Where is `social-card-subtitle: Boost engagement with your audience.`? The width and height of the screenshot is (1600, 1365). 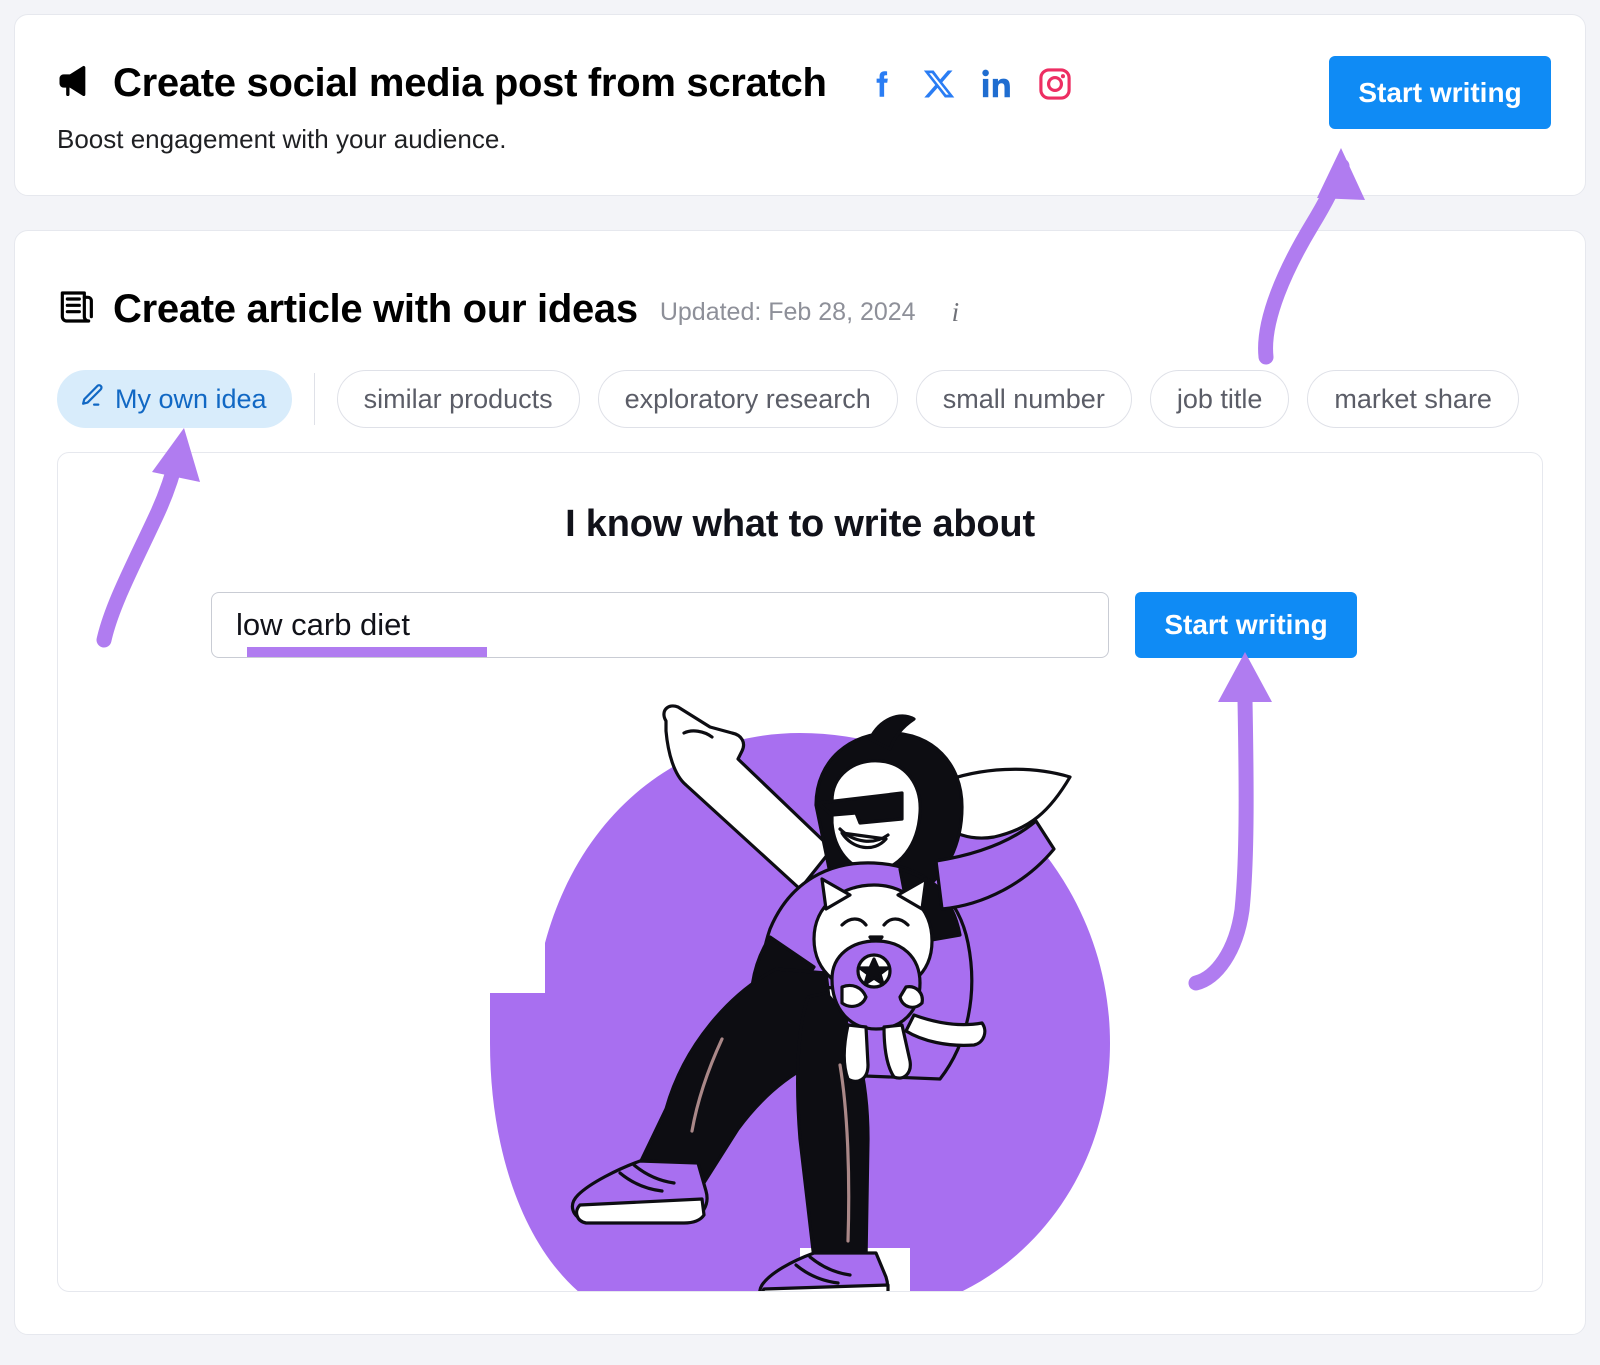
social-card-subtitle: Boost engagement with your audience. is located at coordinates (282, 139).